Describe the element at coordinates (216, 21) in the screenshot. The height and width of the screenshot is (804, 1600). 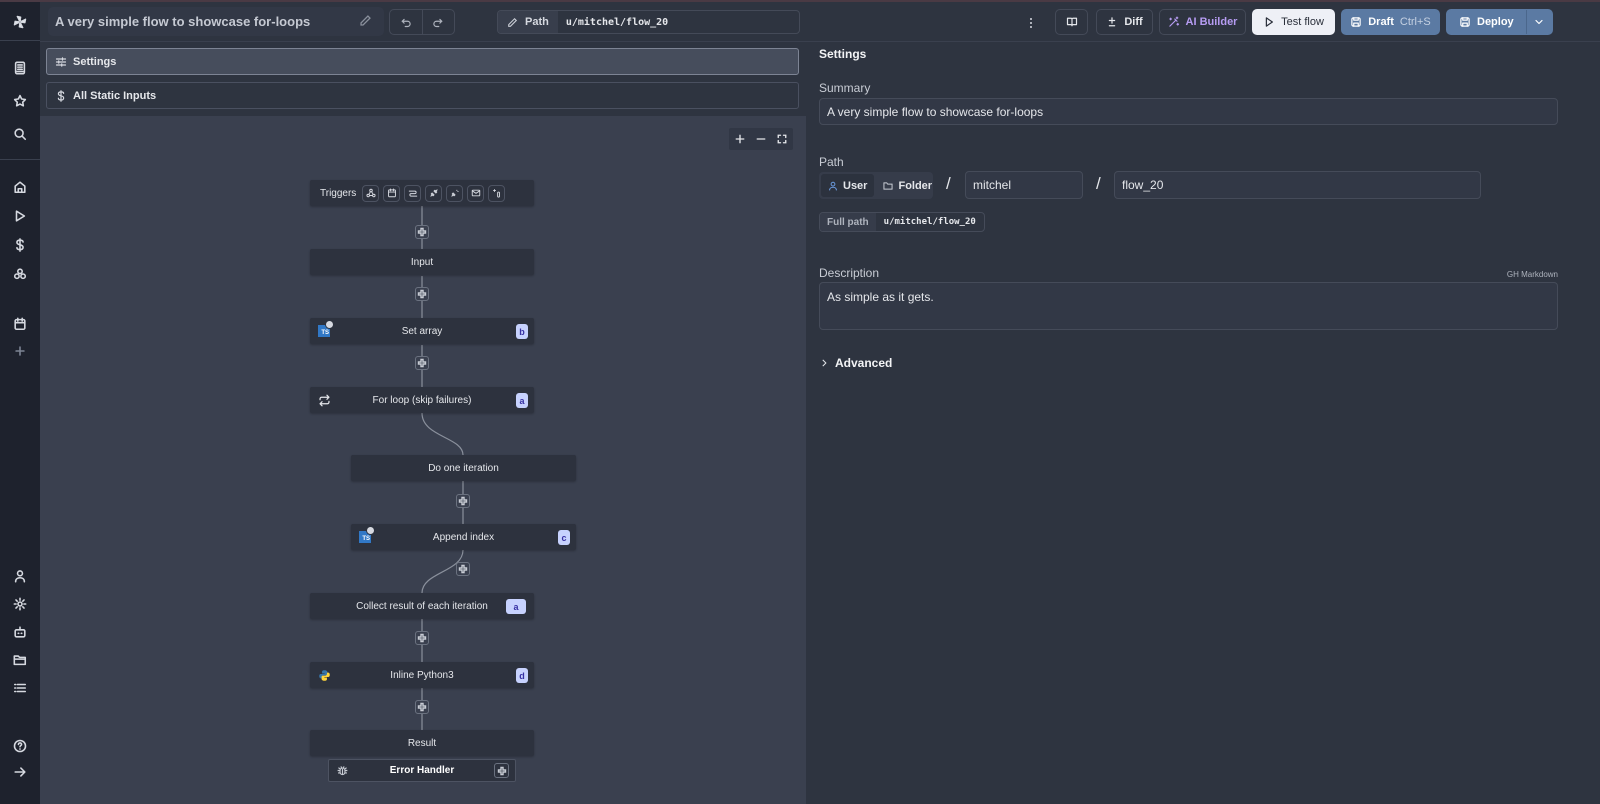
I see `flow-title-field: A very simple flow to showcase for-loops` at that location.